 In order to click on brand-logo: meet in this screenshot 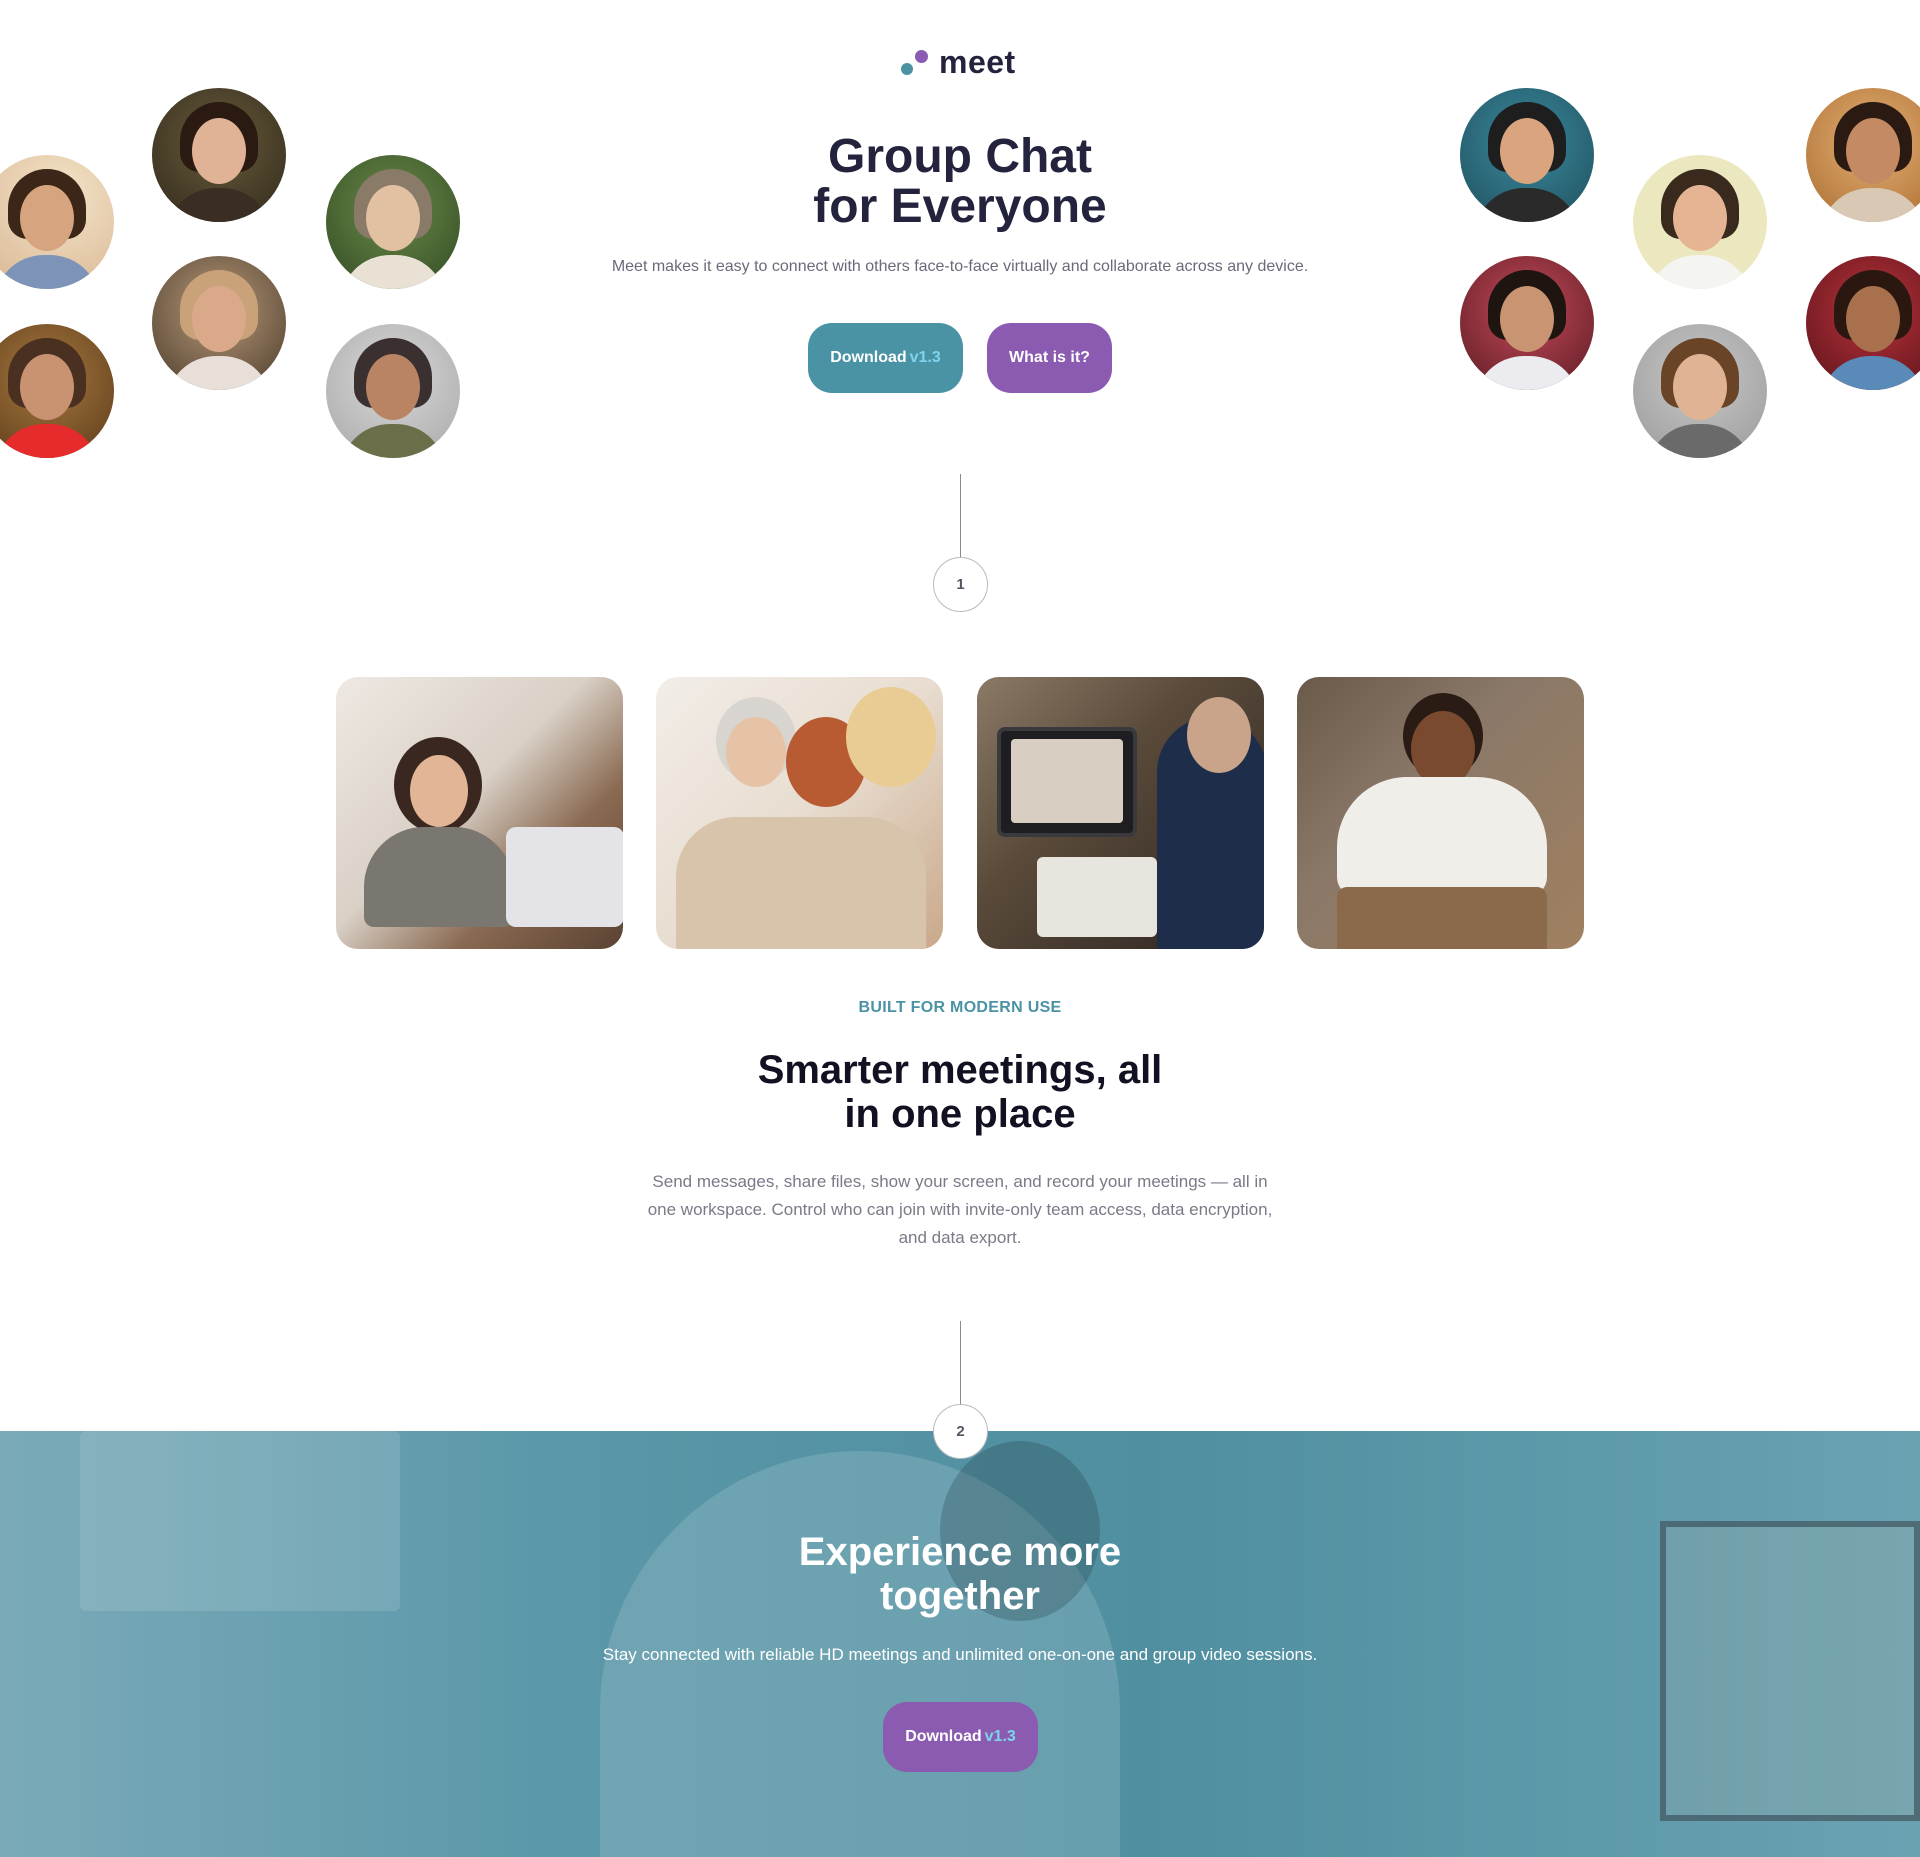, I will do `click(957, 62)`.